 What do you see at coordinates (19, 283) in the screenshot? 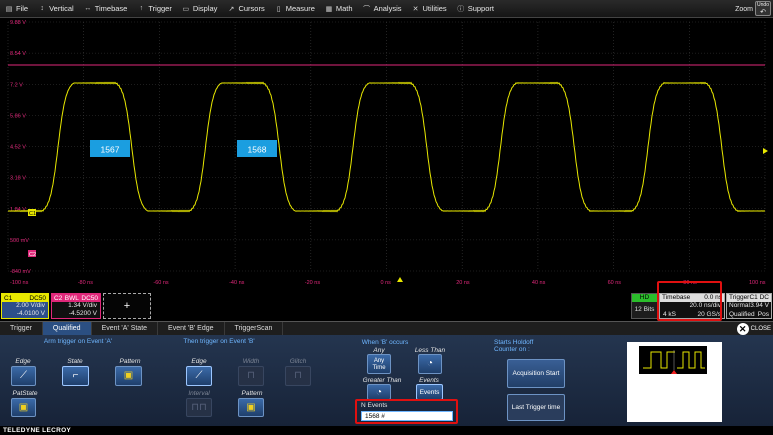
I see `x-axis-label: -100 ns` at bounding box center [19, 283].